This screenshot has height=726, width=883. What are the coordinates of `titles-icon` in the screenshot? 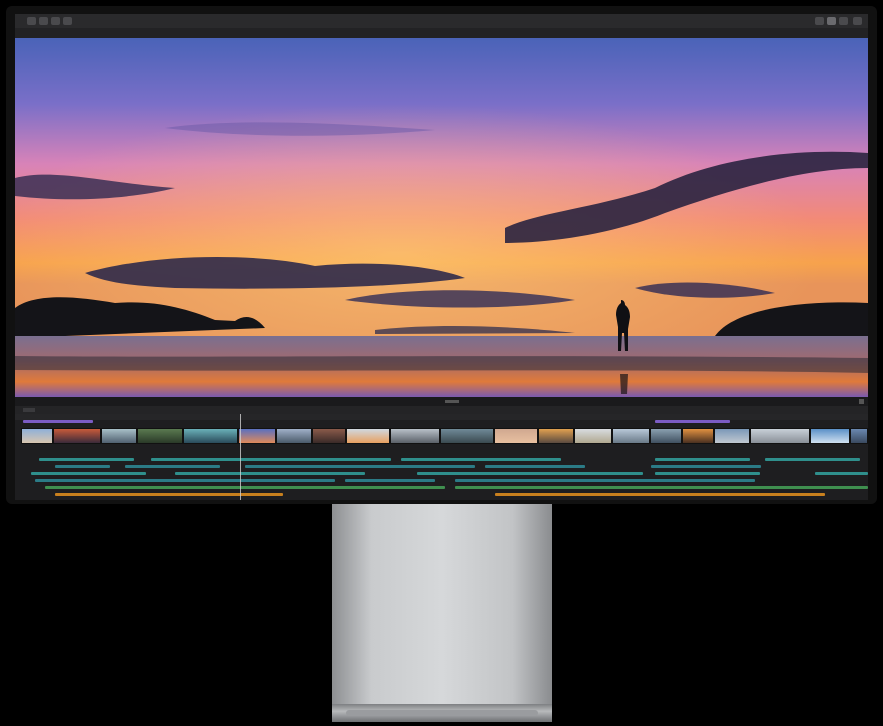 It's located at (55, 21).